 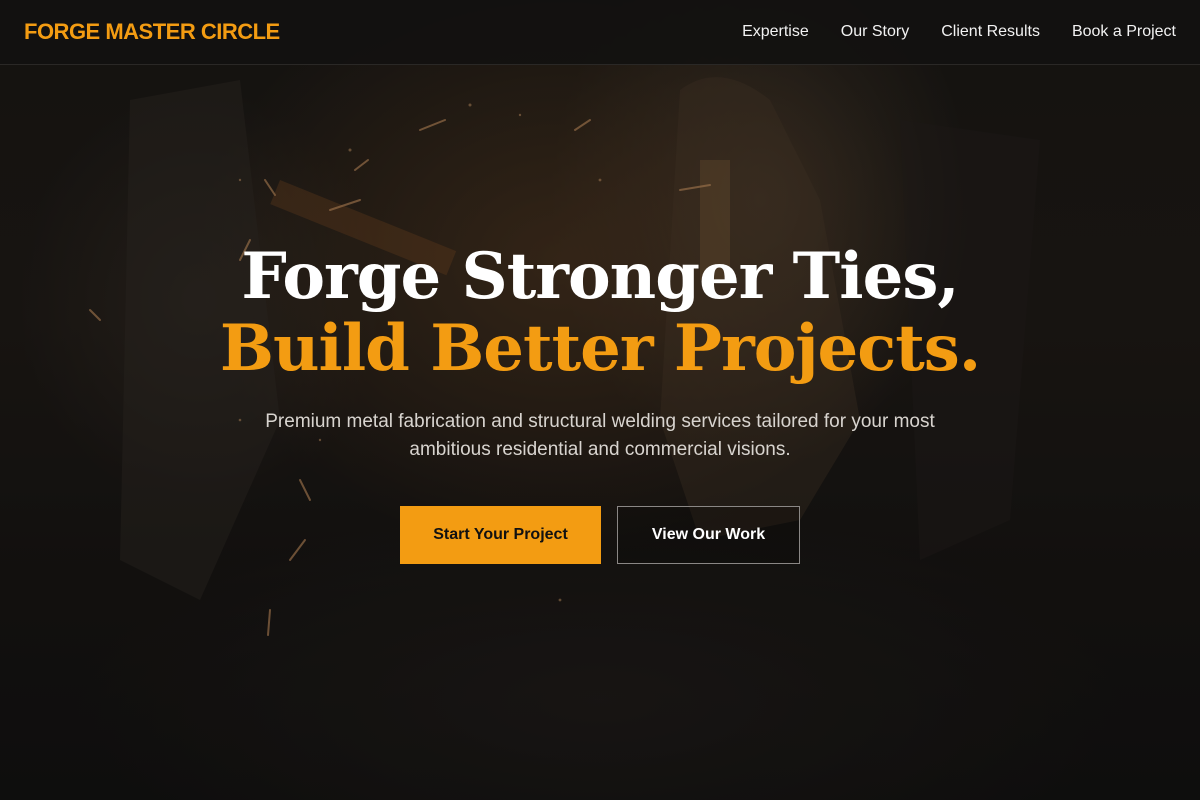 What do you see at coordinates (600, 348) in the screenshot?
I see `hero-headline-line2: Build Better Projects.` at bounding box center [600, 348].